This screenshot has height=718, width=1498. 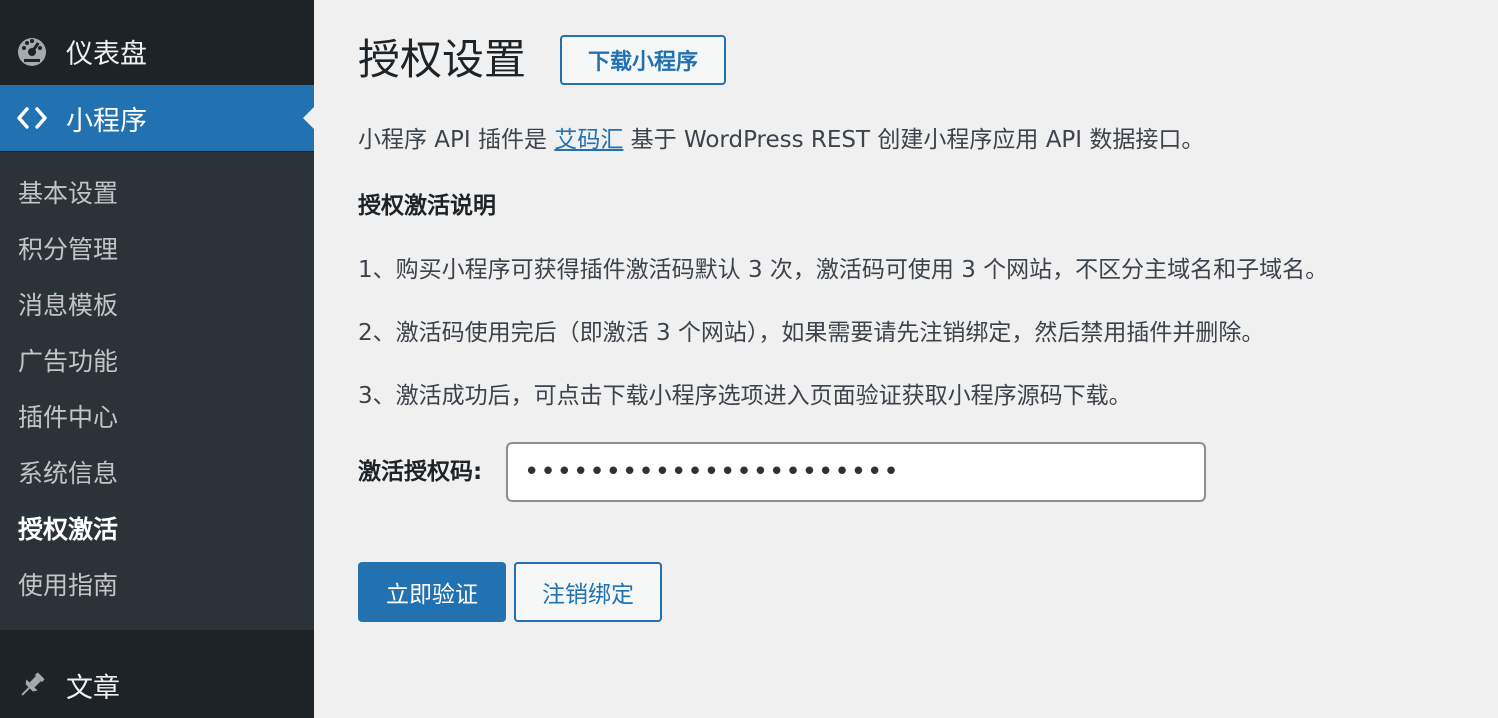 I want to click on pushpin-icon, so click(x=32, y=685).